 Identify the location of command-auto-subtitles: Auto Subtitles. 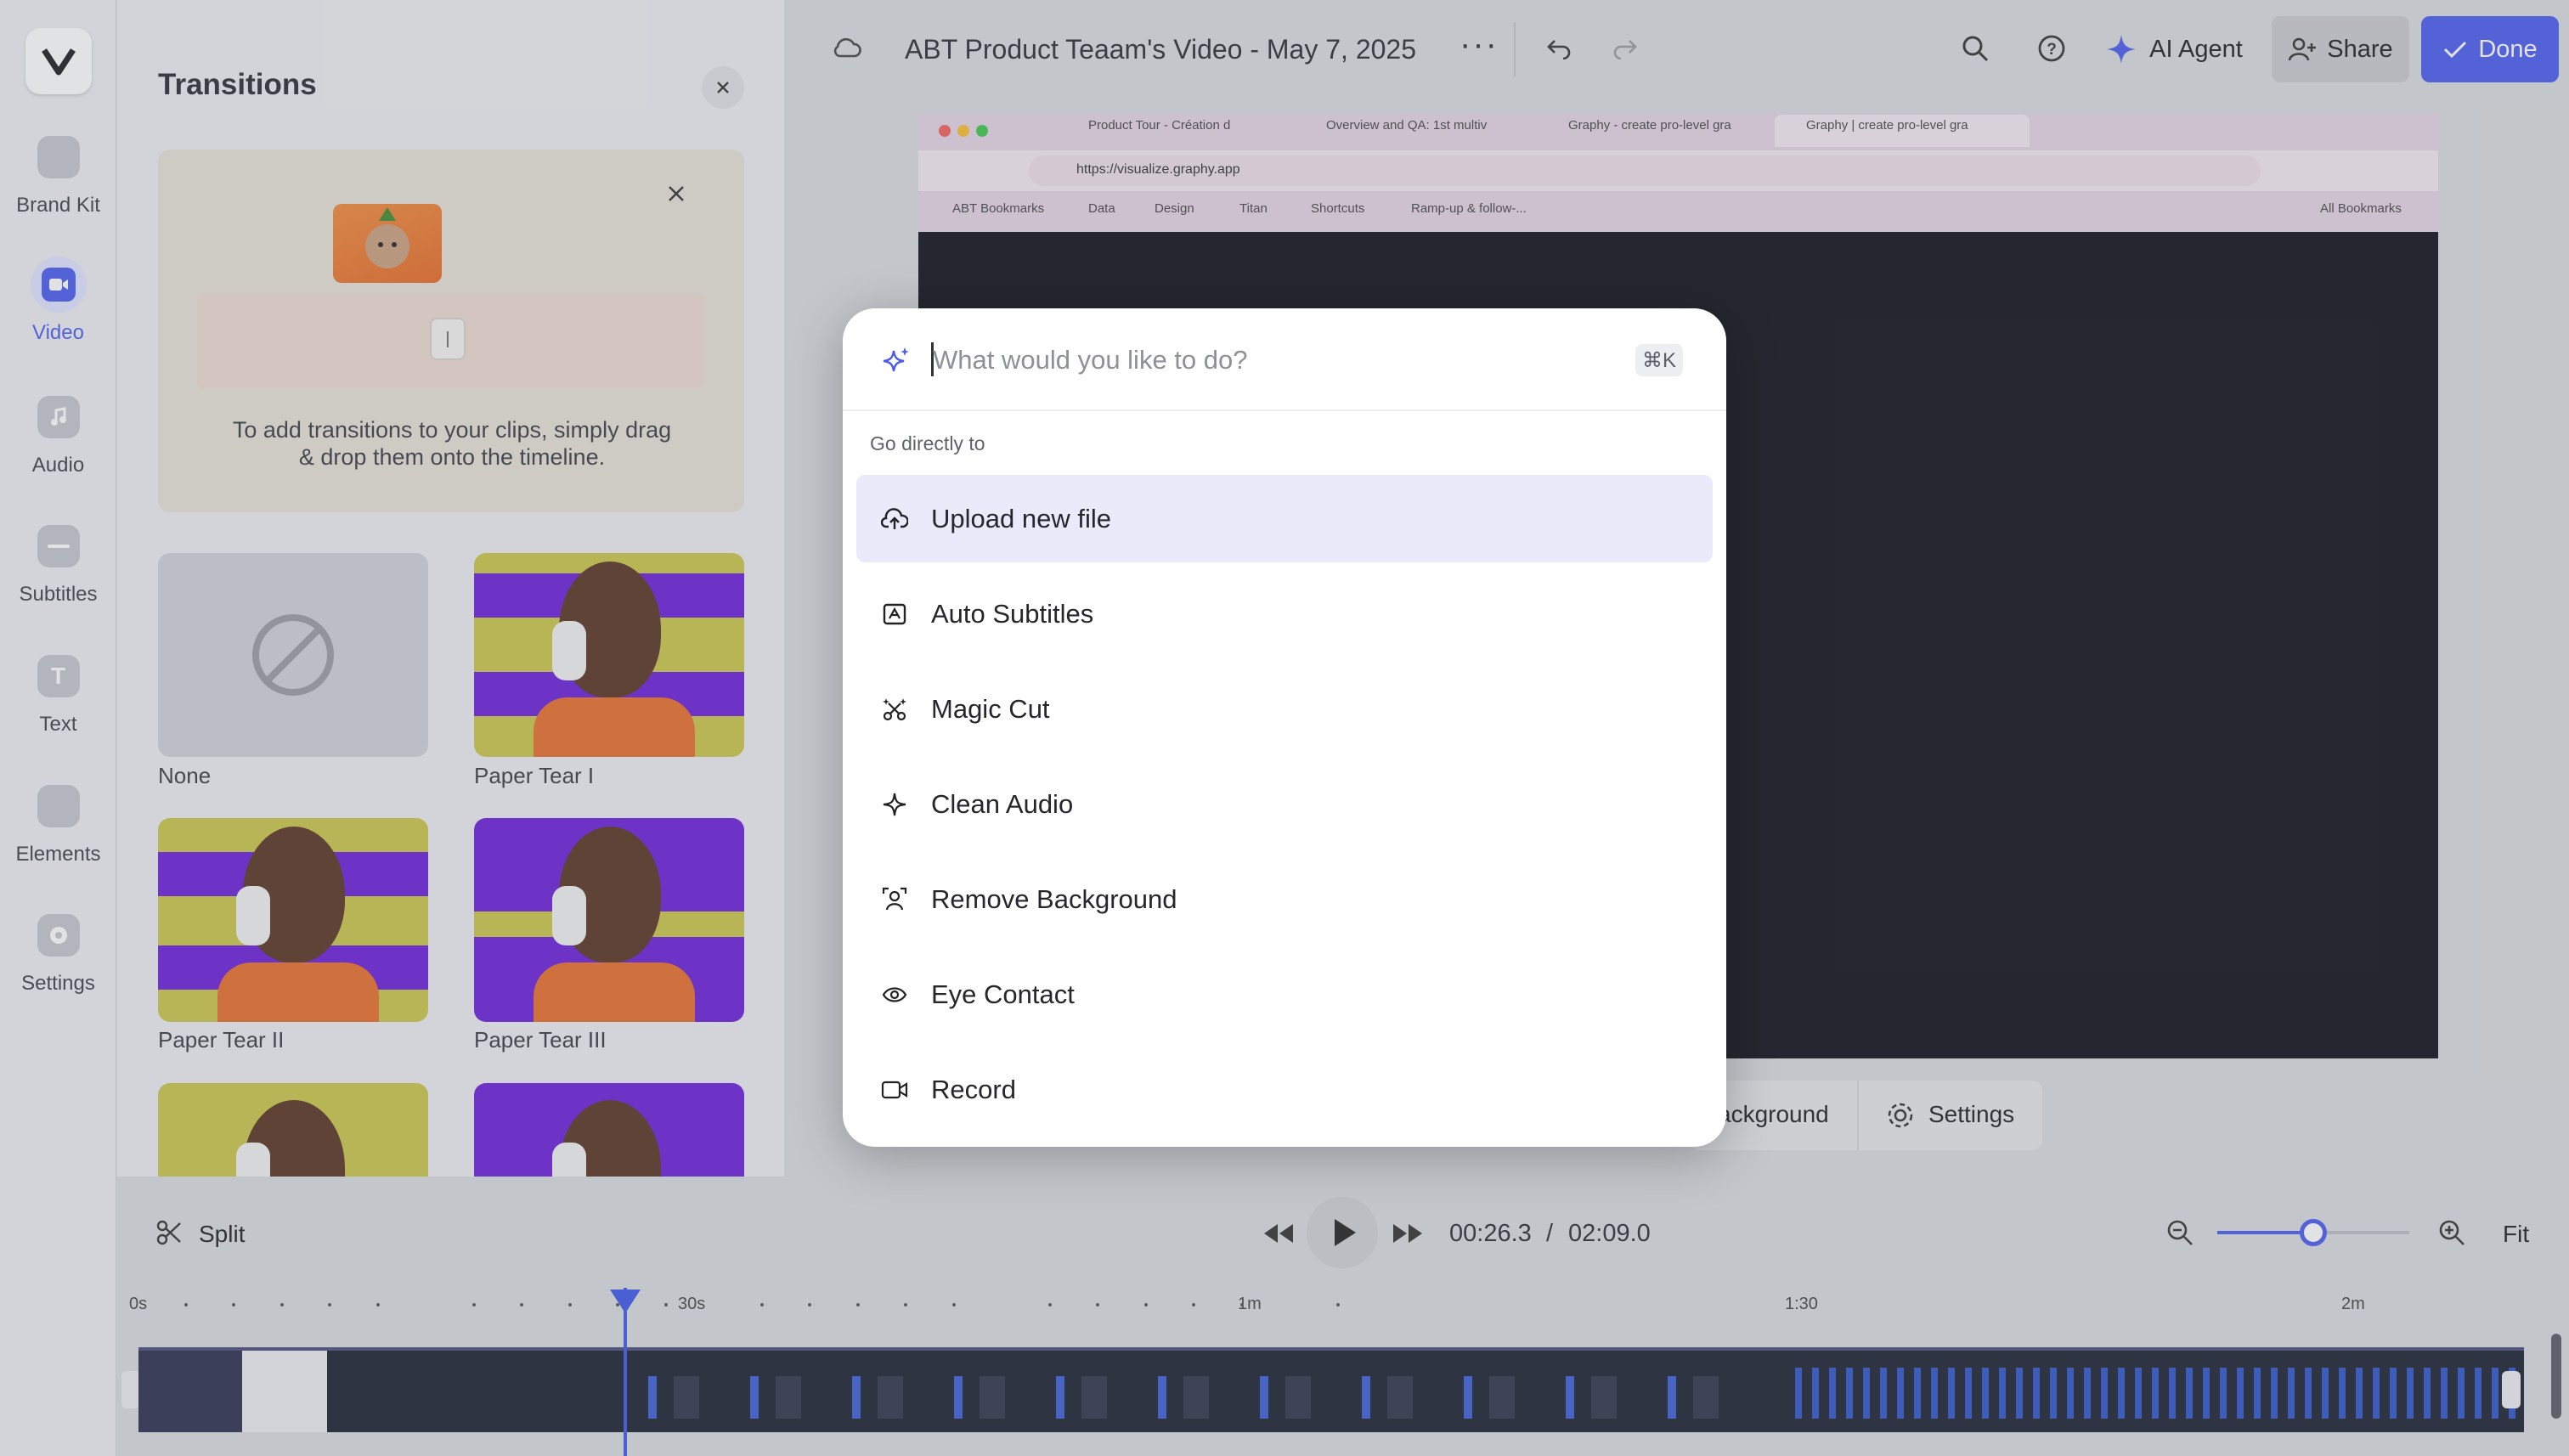
(1284, 613).